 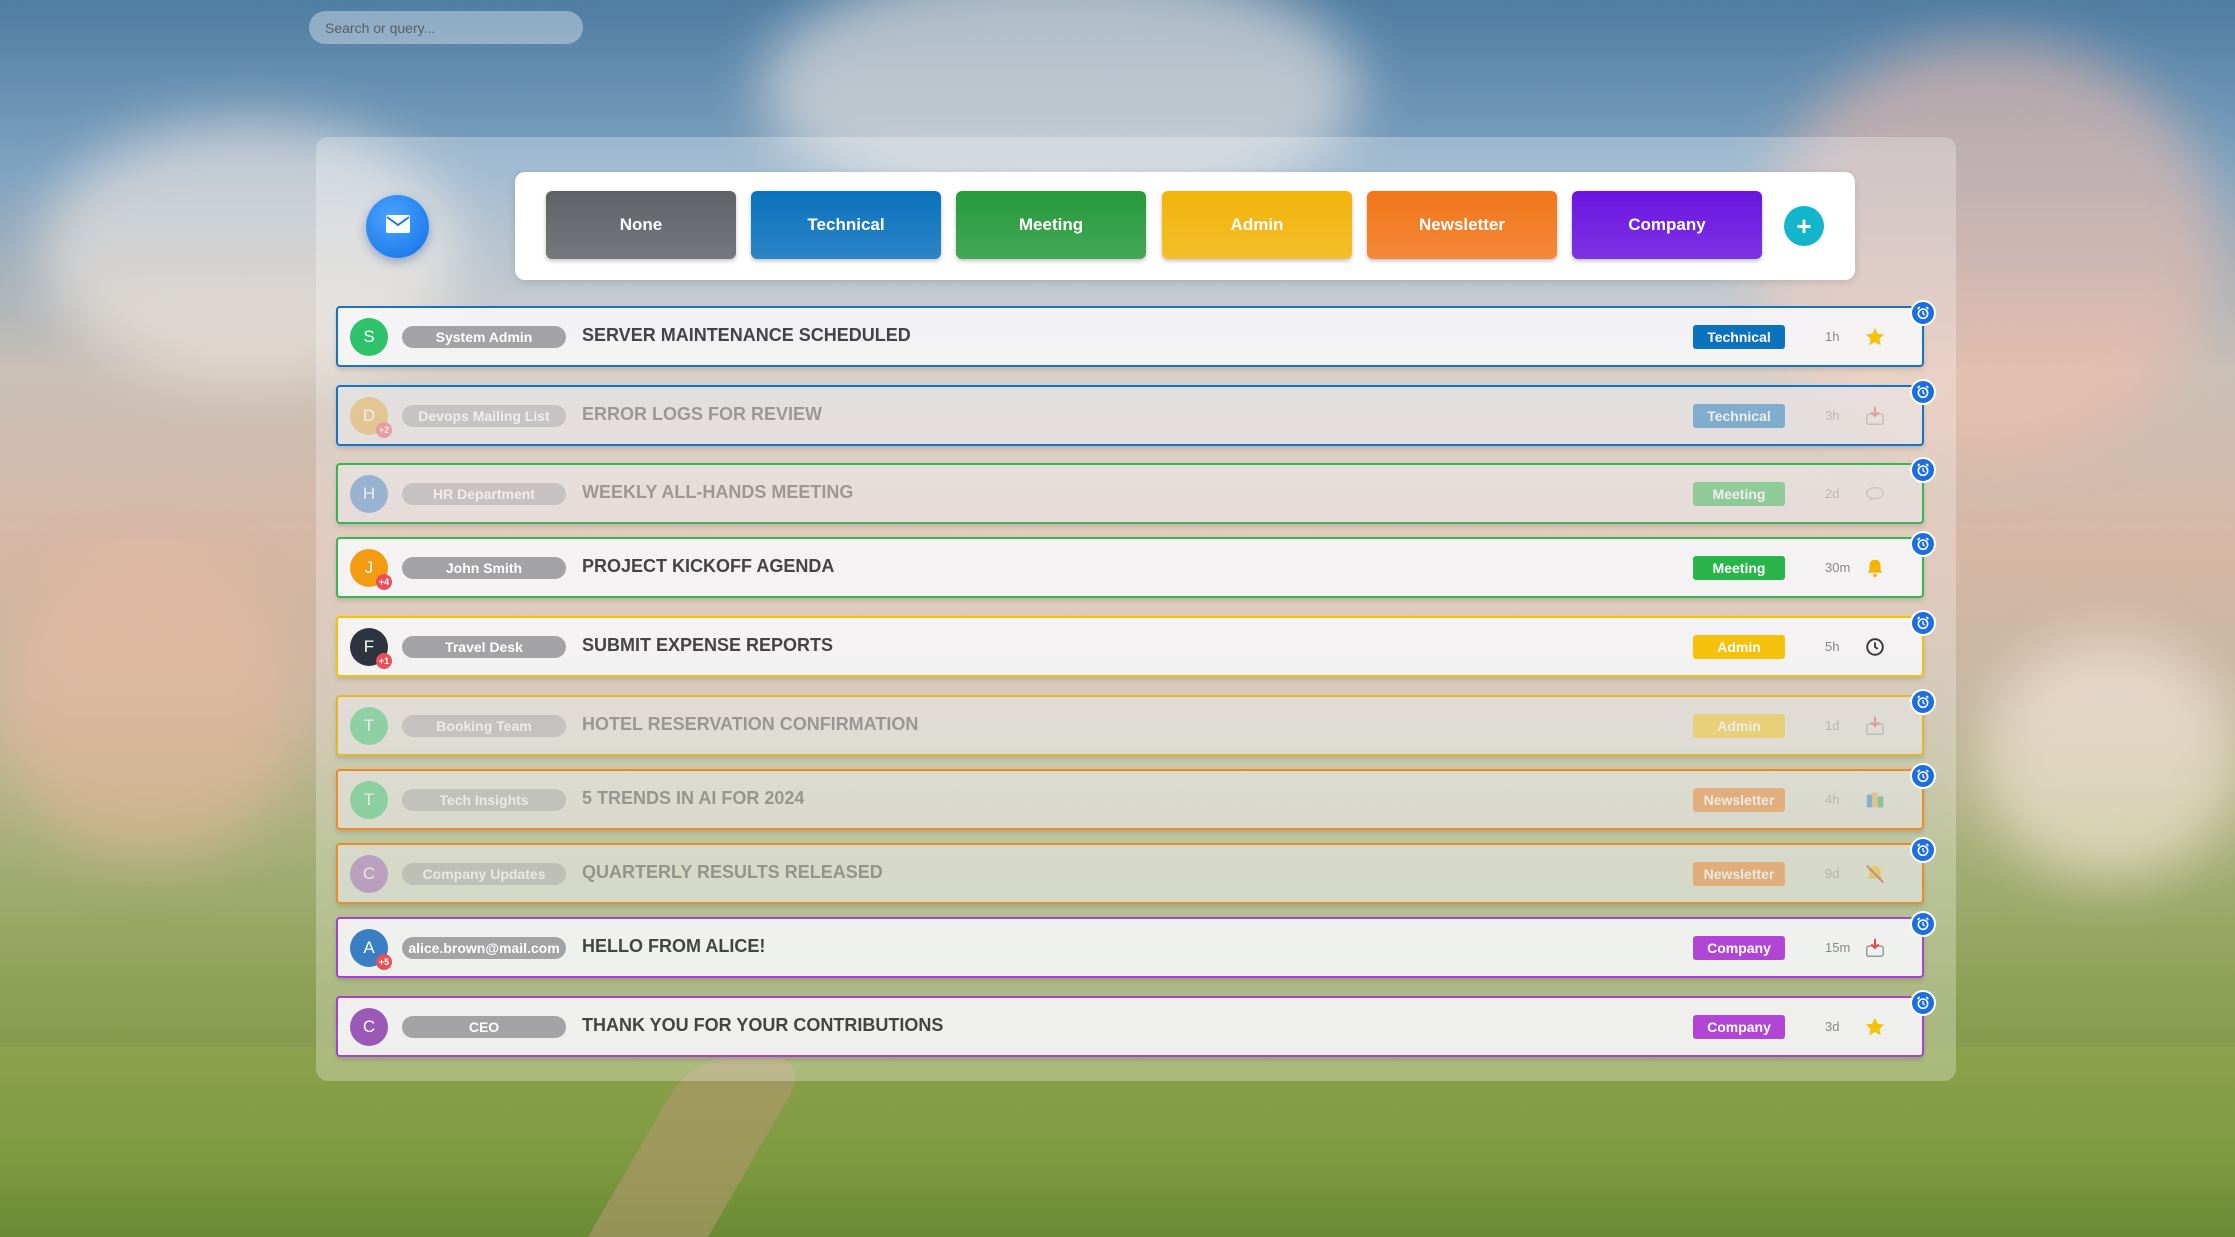 What do you see at coordinates (746, 335) in the screenshot?
I see `email-subject: SERVER MAINTENANCE SCHEDULED` at bounding box center [746, 335].